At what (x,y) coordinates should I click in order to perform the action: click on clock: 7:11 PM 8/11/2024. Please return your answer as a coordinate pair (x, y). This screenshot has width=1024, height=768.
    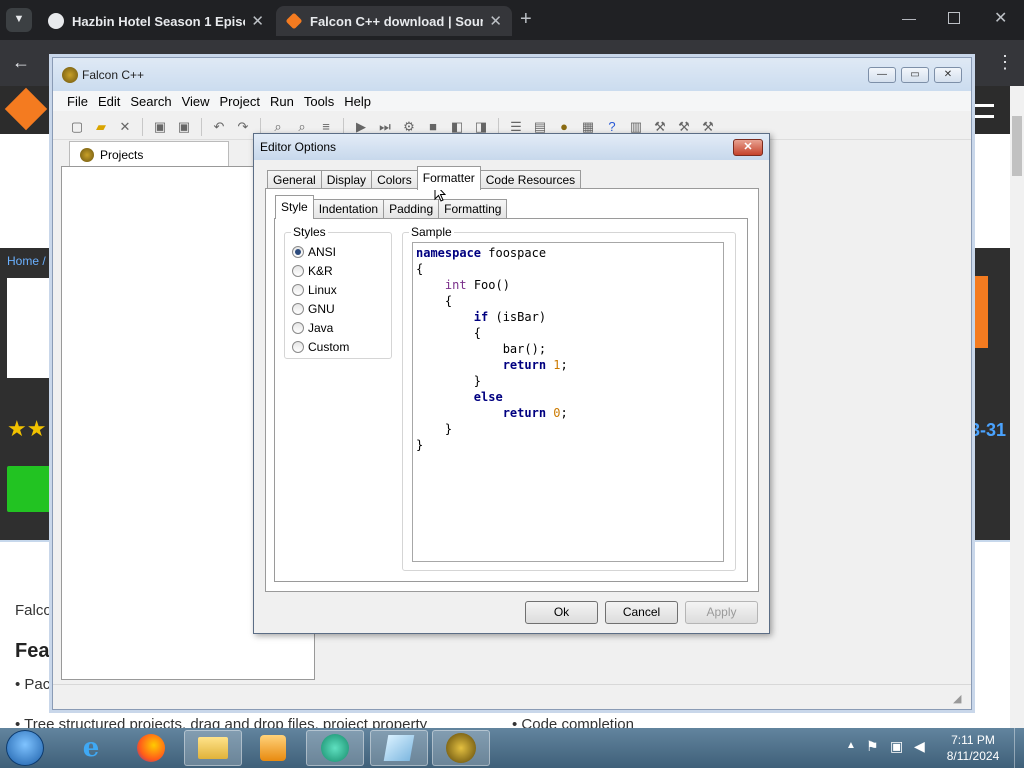
    Looking at the image, I should click on (973, 748).